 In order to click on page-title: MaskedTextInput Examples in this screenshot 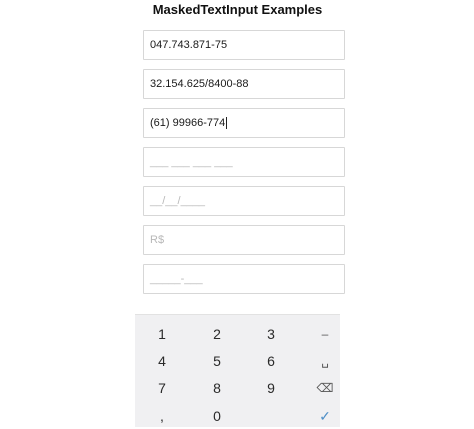, I will do `click(237, 9)`.